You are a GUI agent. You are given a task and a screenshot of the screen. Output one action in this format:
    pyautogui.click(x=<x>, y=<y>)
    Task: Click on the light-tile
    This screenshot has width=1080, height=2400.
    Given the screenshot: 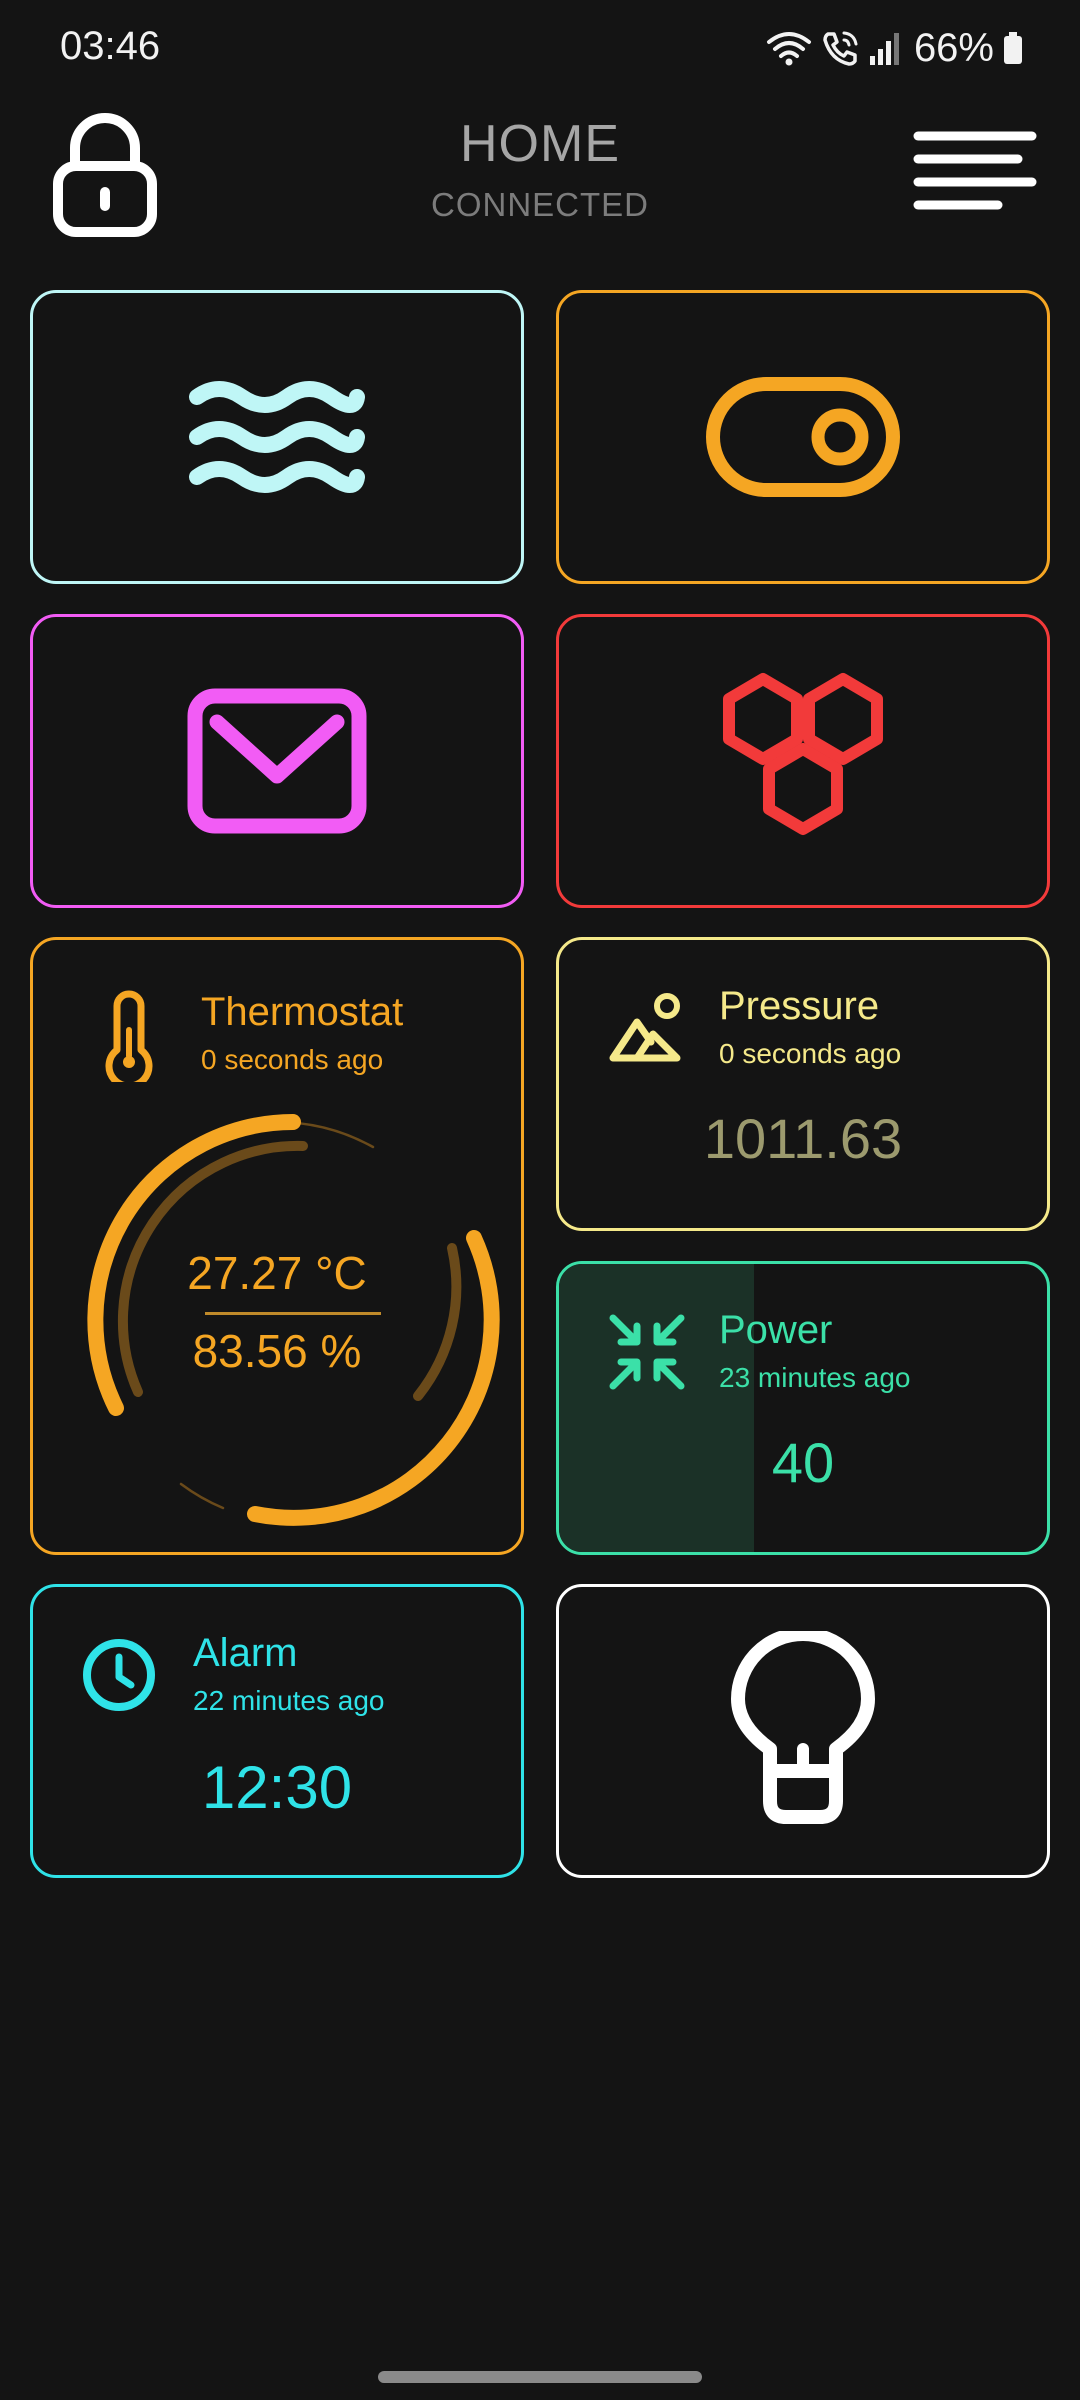 What is the action you would take?
    pyautogui.click(x=803, y=1731)
    